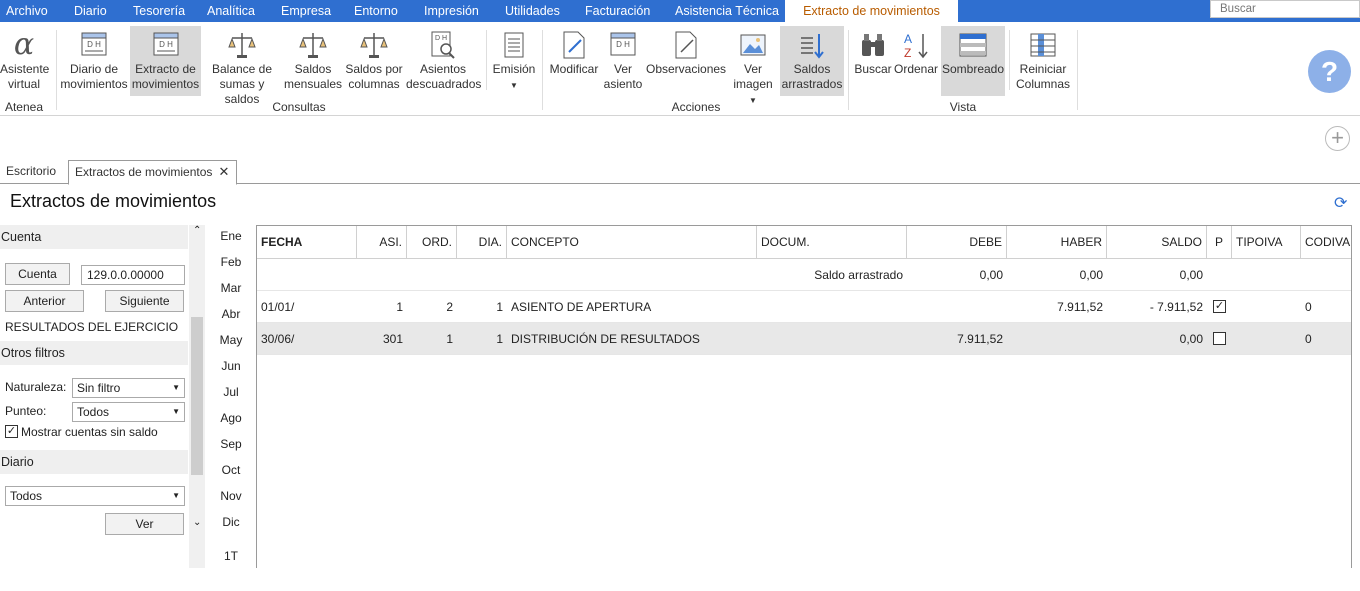 Image resolution: width=1360 pixels, height=591 pixels. What do you see at coordinates (133, 275) in the screenshot?
I see `cuenta-input: 129.0.0.00000` at bounding box center [133, 275].